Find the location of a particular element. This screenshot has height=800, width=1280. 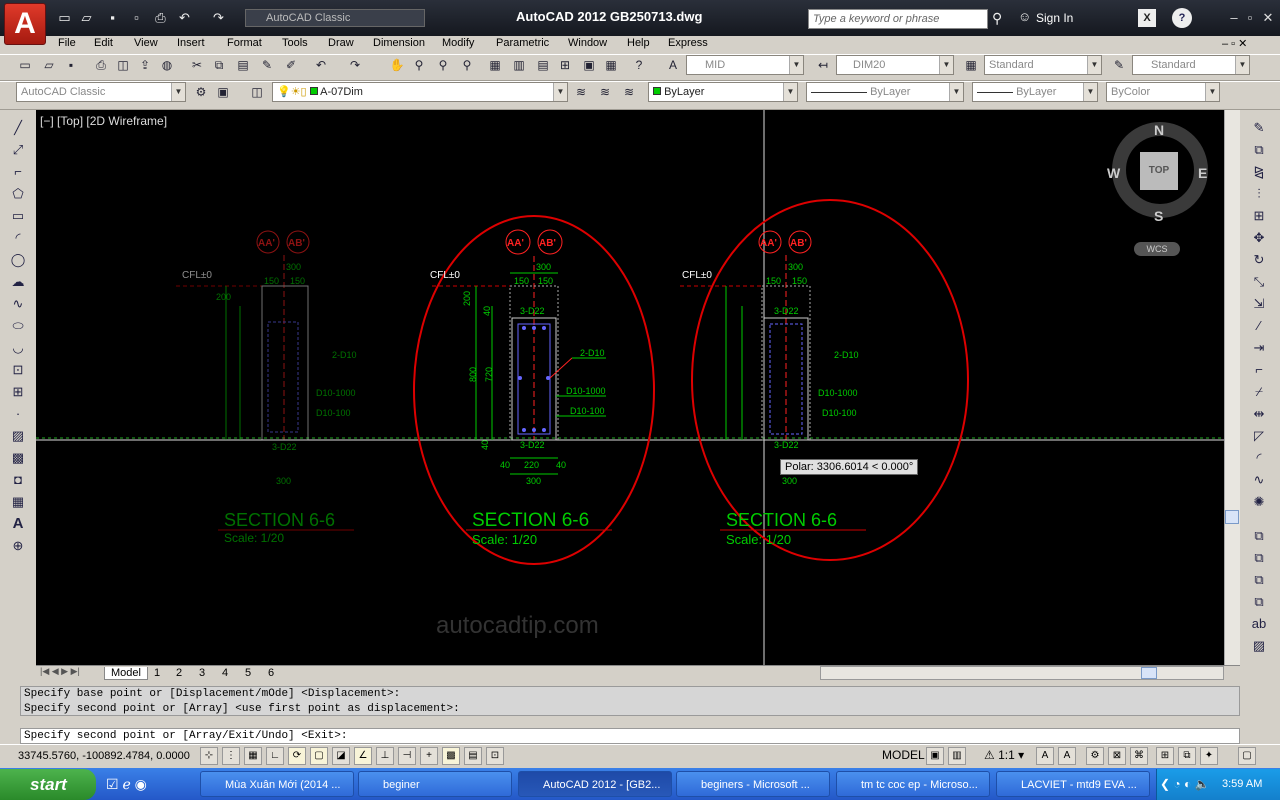

exchange-icon: X is located at coordinates (1147, 18).